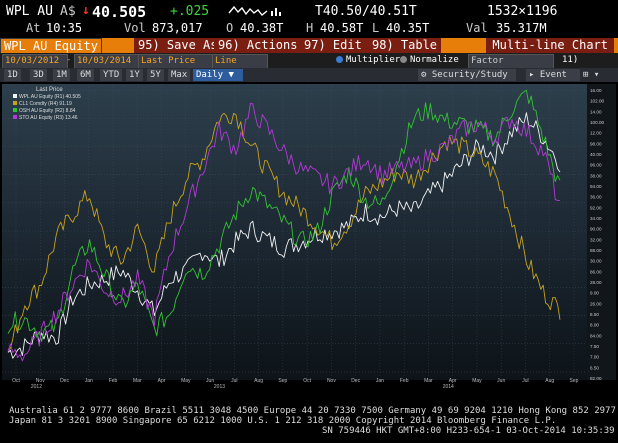  Describe the element at coordinates (68, 11) in the screenshot. I see `currency-label: A$` at that location.